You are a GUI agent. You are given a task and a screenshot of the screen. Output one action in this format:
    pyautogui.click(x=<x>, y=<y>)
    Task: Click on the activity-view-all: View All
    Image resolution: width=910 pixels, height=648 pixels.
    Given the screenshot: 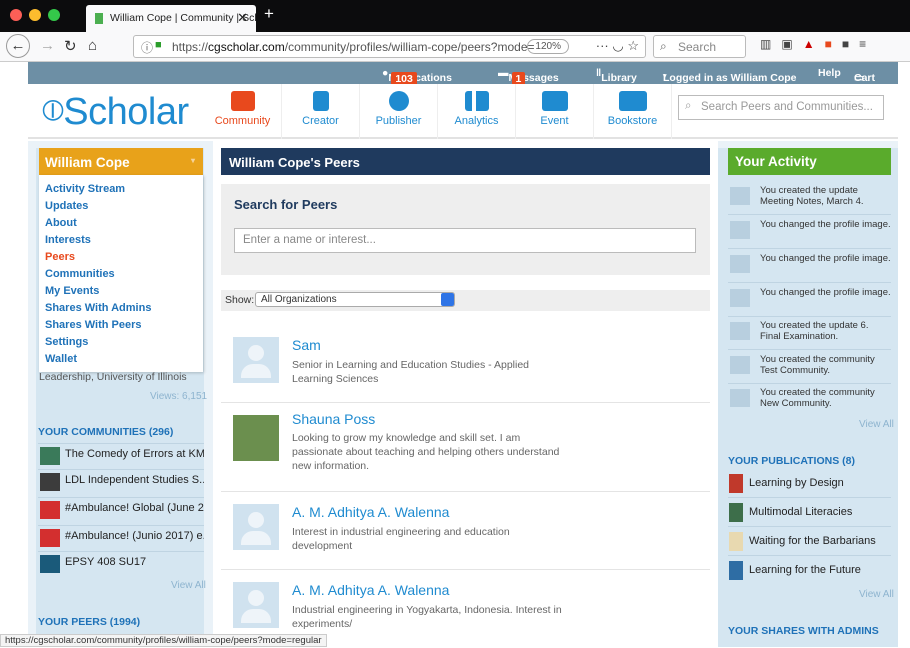 What is the action you would take?
    pyautogui.click(x=876, y=424)
    